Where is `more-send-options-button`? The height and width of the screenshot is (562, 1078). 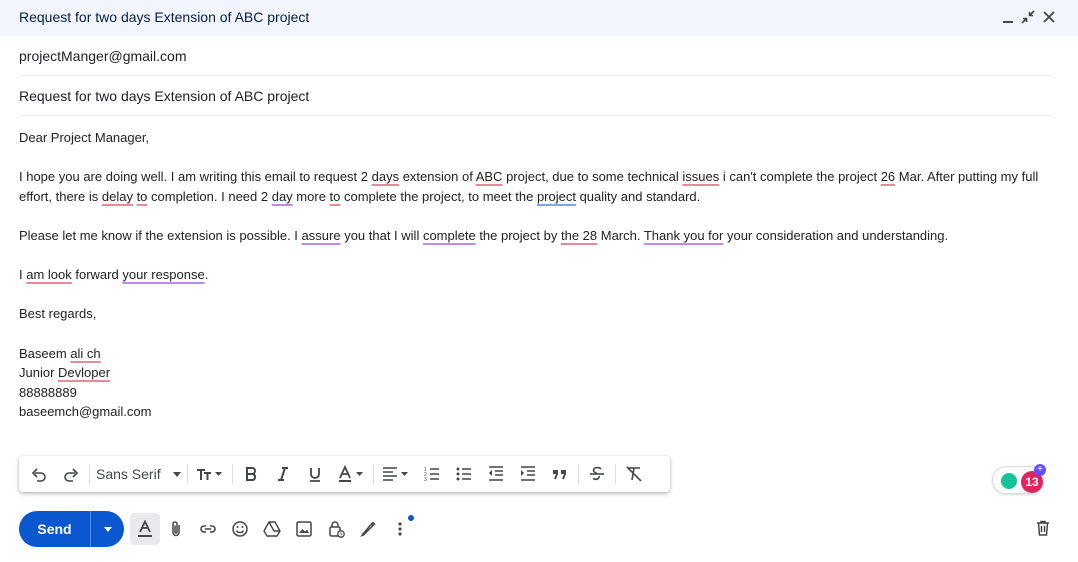
more-send-options-button is located at coordinates (107, 529).